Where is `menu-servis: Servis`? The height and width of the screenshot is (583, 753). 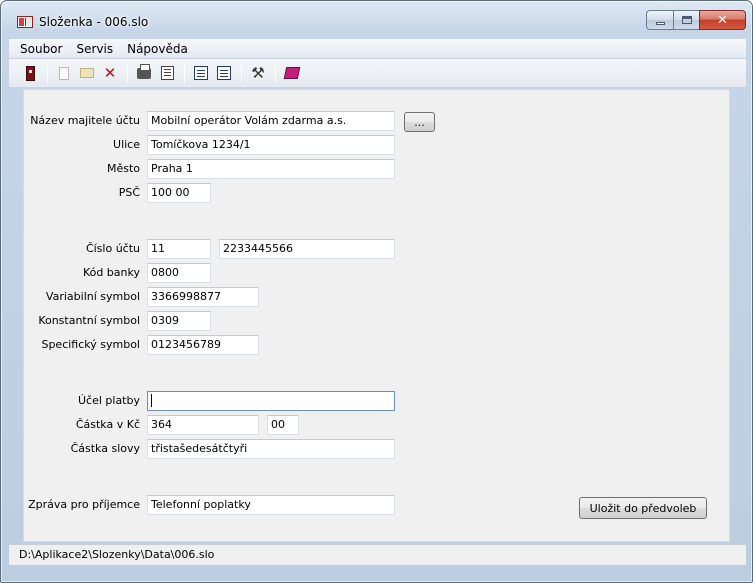 menu-servis: Servis is located at coordinates (94, 49).